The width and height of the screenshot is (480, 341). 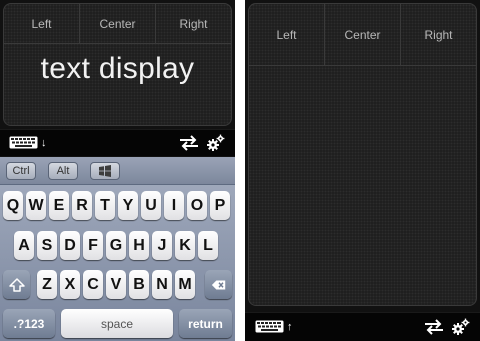 I want to click on key-v: V, so click(x=116, y=284).